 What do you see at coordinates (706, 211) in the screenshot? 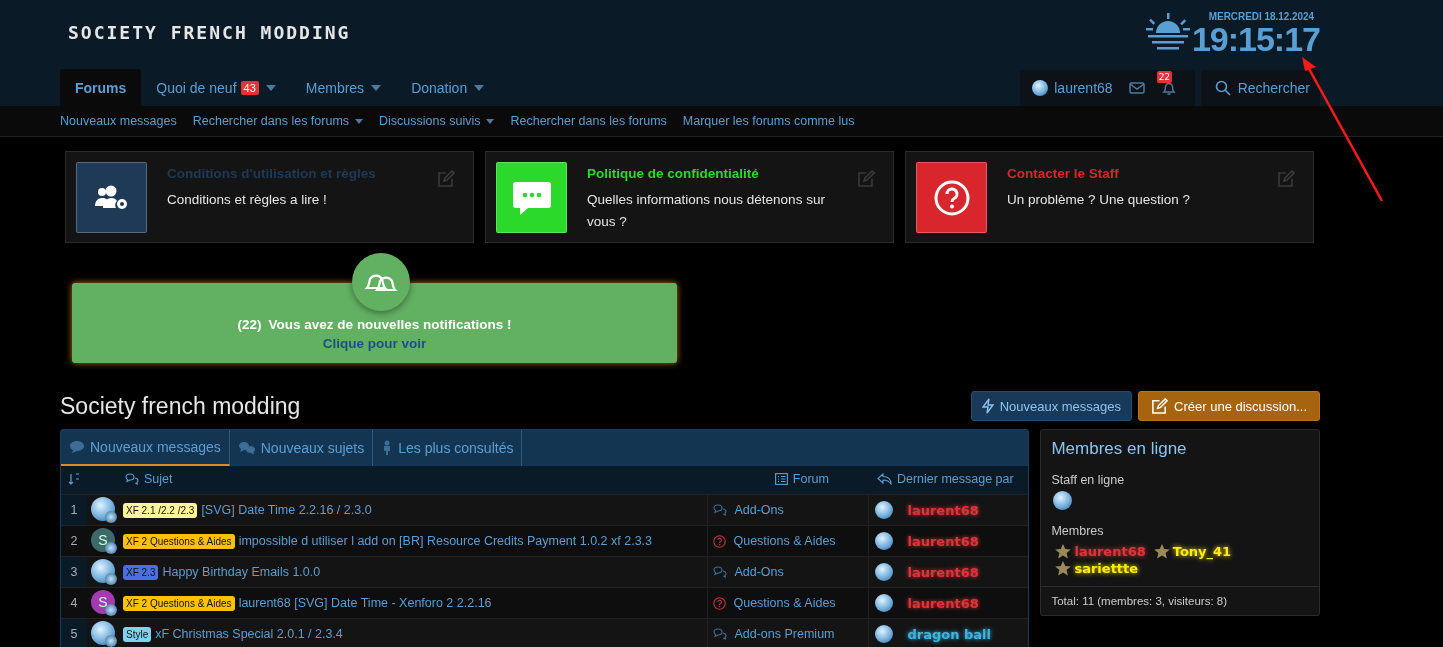
I see `notice-text: Quelles informations nous détenons sur vous ?` at bounding box center [706, 211].